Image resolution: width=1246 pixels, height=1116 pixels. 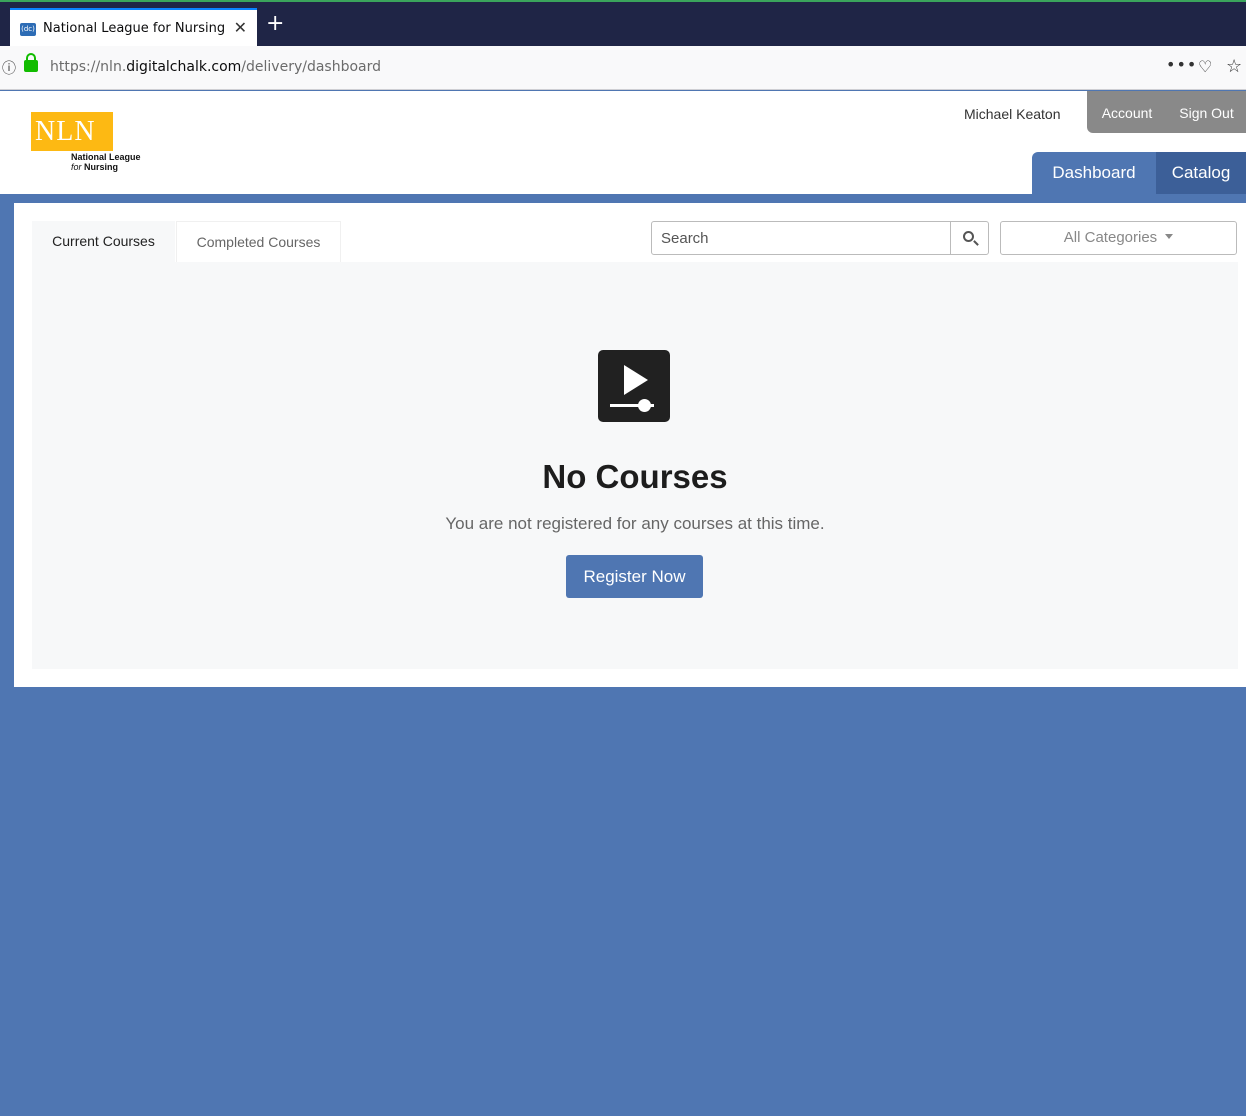 I want to click on user-name: Michael Keaton, so click(x=1012, y=114).